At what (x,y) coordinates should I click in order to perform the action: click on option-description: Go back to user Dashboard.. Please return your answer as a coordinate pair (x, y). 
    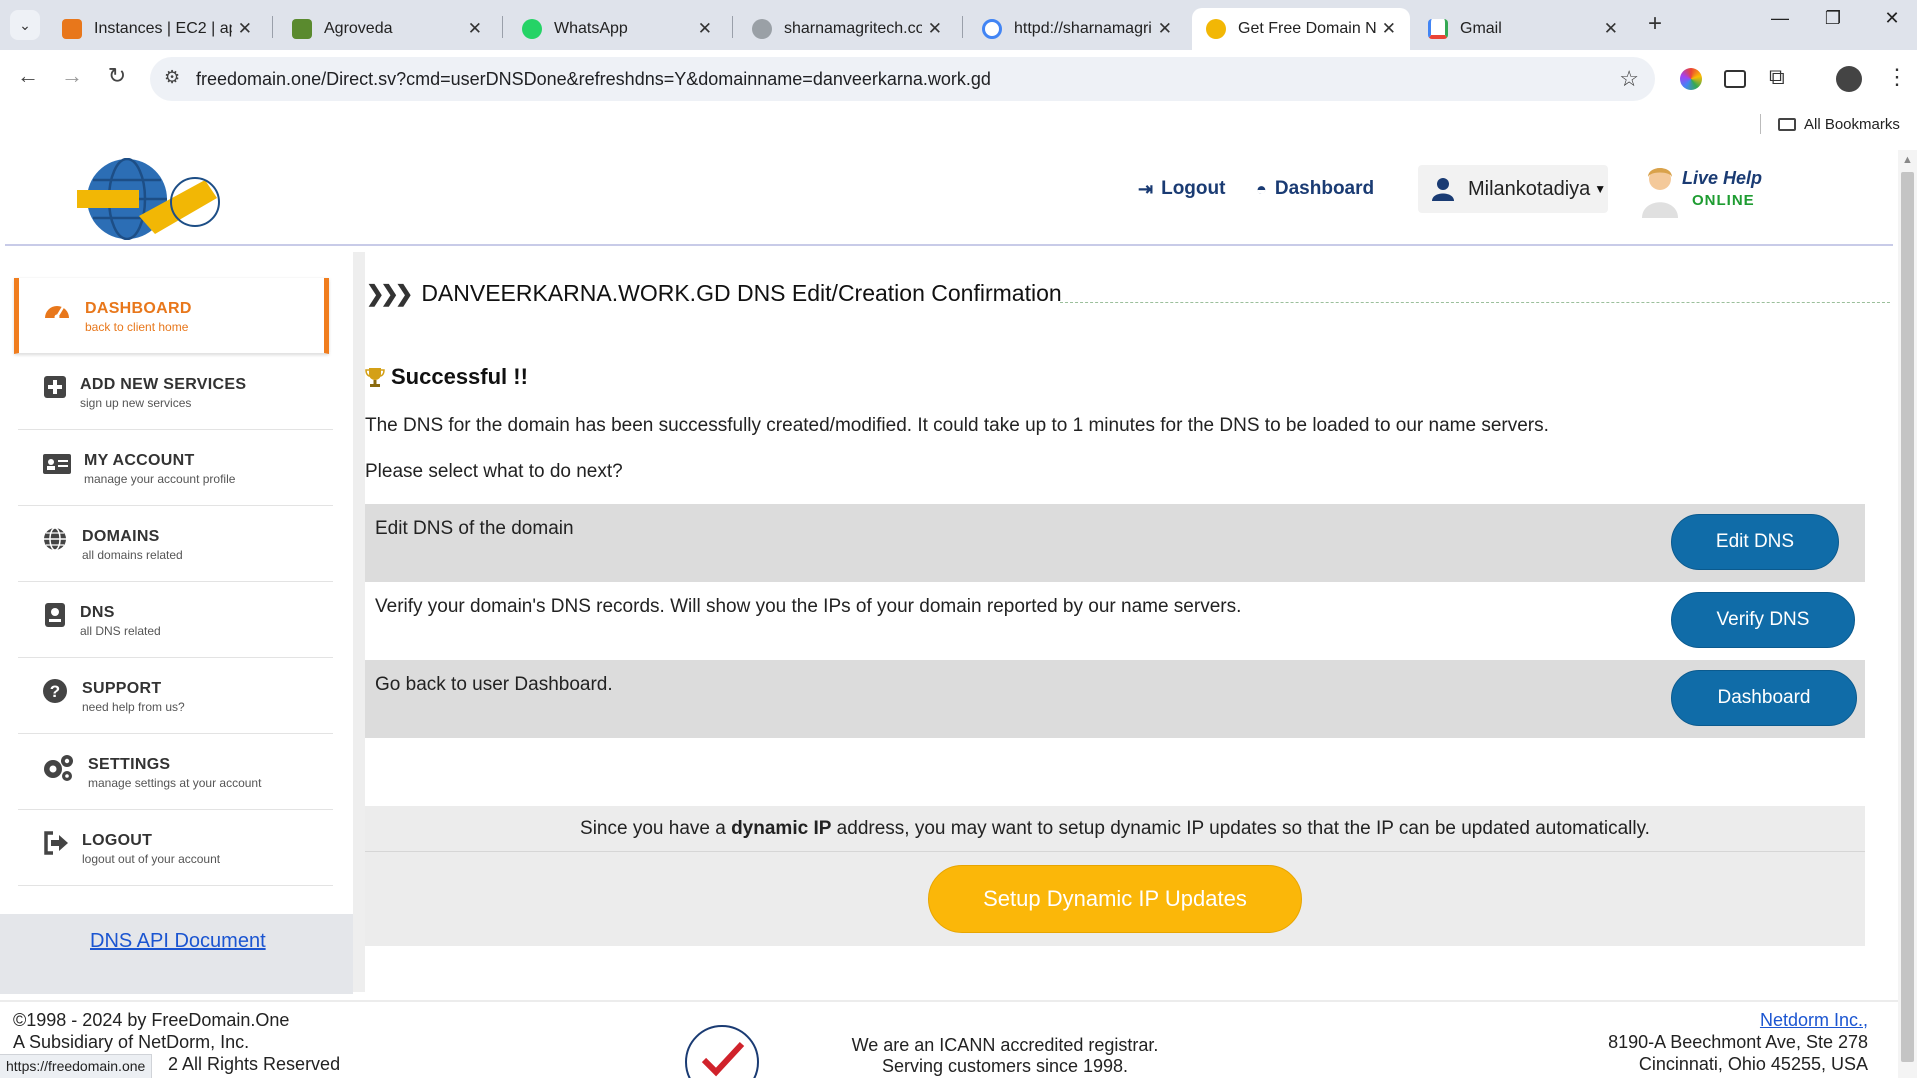
    Looking at the image, I should click on (494, 684).